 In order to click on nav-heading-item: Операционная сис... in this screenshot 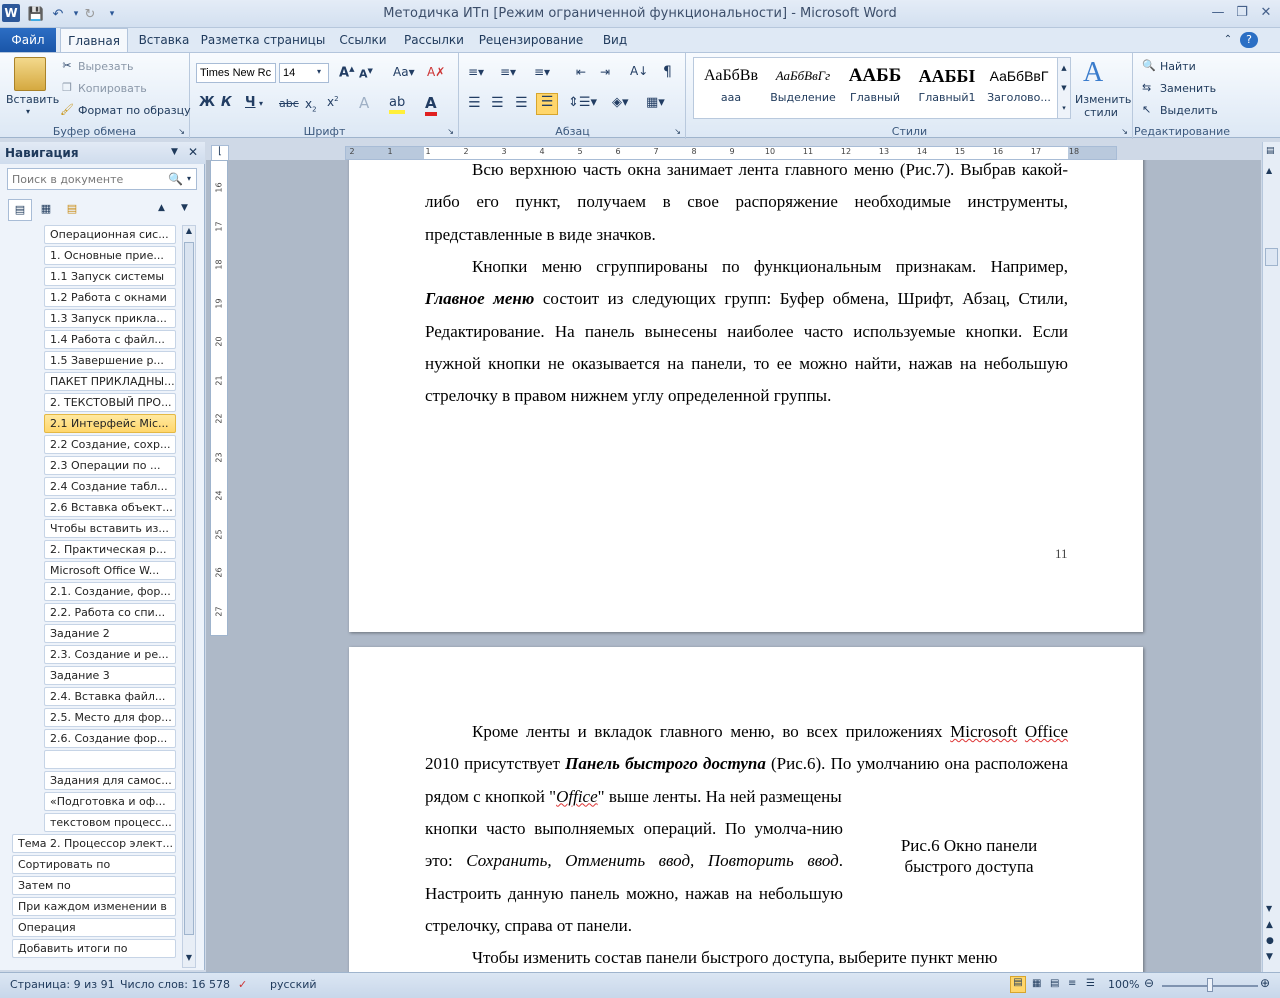, I will do `click(110, 234)`.